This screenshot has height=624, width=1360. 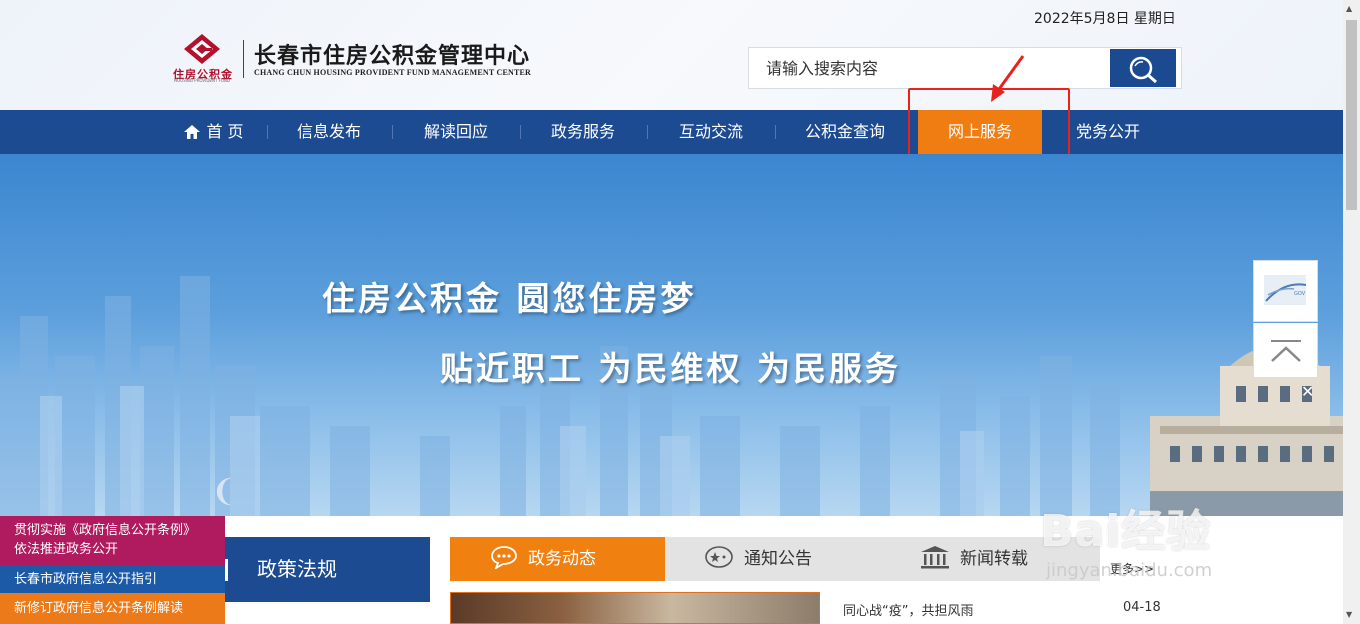 What do you see at coordinates (562, 559) in the screenshot?
I see `tab-label: 政务动态` at bounding box center [562, 559].